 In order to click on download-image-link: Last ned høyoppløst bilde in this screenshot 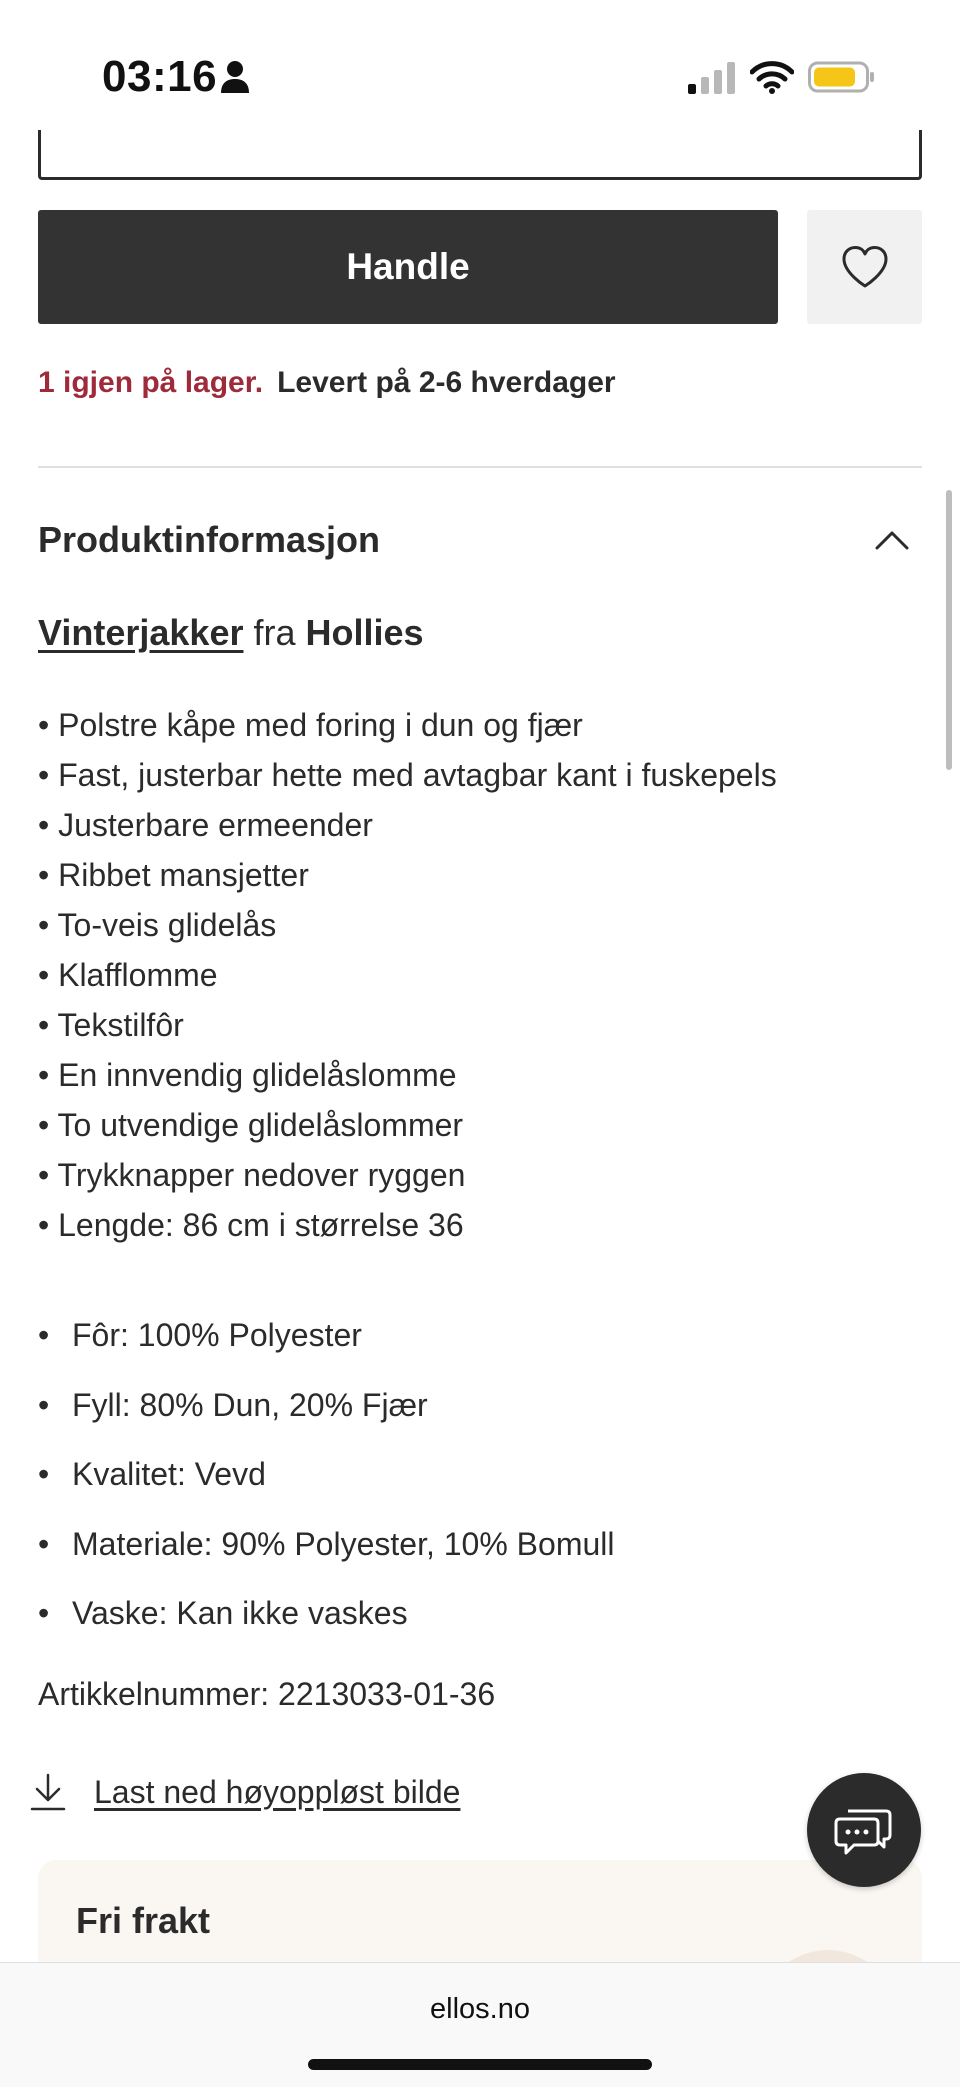, I will do `click(245, 1792)`.